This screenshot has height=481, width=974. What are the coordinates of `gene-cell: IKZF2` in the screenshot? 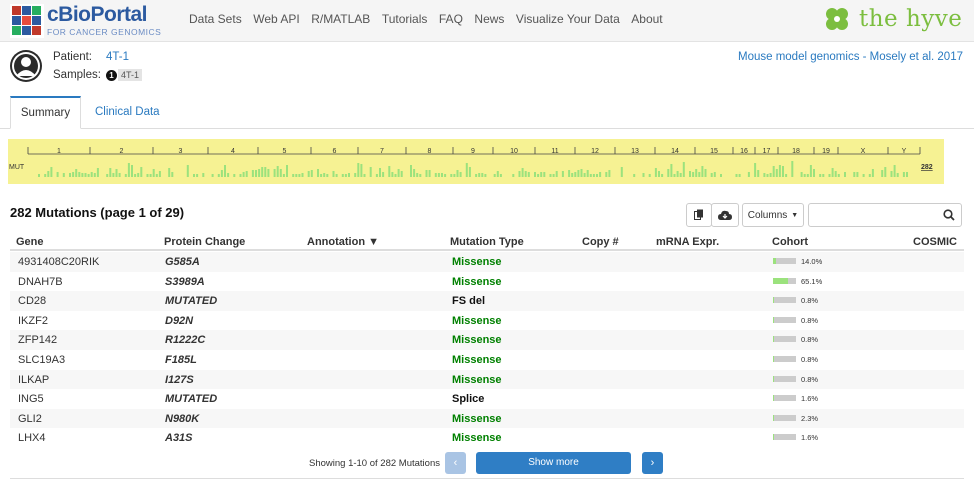 It's located at (33, 321).